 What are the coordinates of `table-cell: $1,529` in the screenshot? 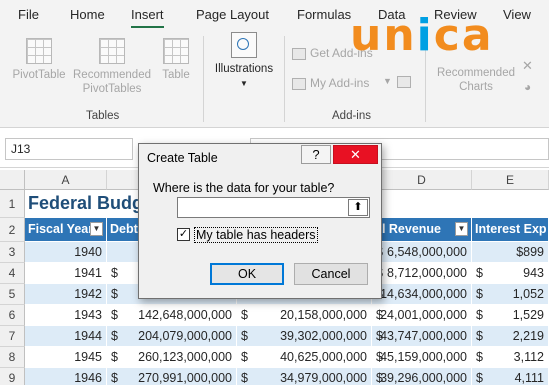 It's located at (510, 315).